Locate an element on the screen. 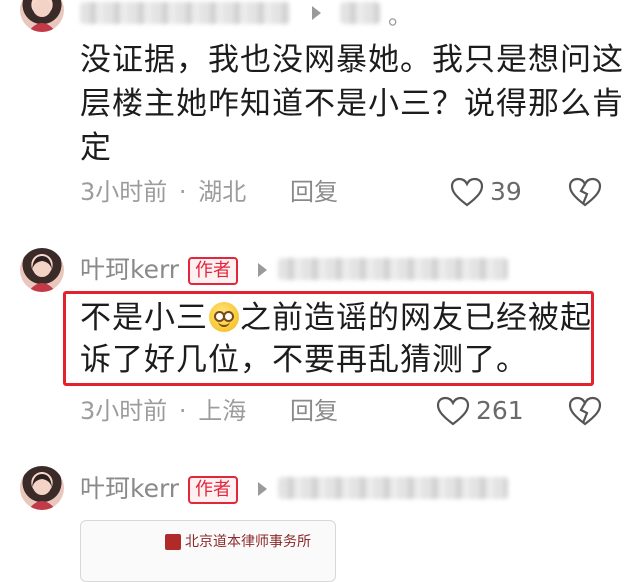  partial-char: 。 is located at coordinates (400, 16).